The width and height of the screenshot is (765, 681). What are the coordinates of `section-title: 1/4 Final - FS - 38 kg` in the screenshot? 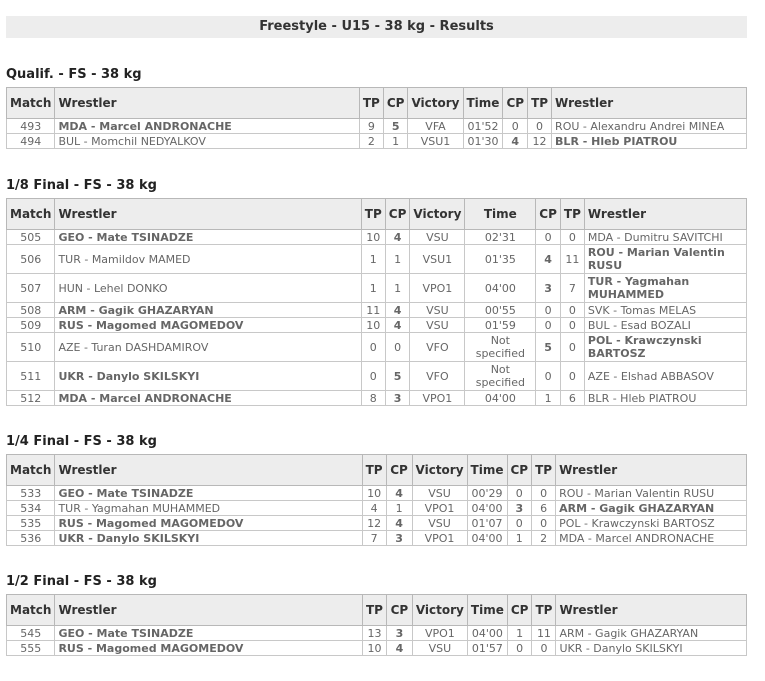 It's located at (81, 441).